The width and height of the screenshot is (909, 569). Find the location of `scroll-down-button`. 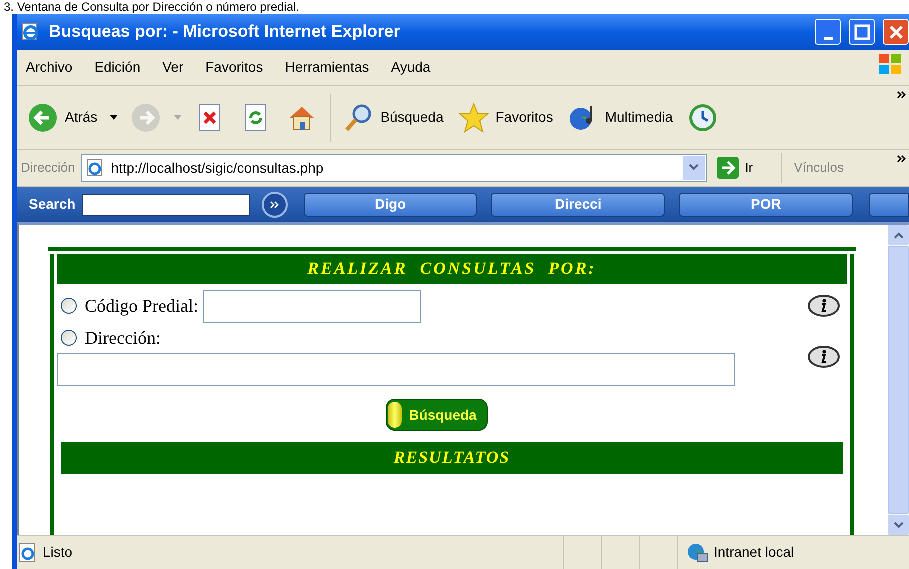

scroll-down-button is located at coordinates (898, 525).